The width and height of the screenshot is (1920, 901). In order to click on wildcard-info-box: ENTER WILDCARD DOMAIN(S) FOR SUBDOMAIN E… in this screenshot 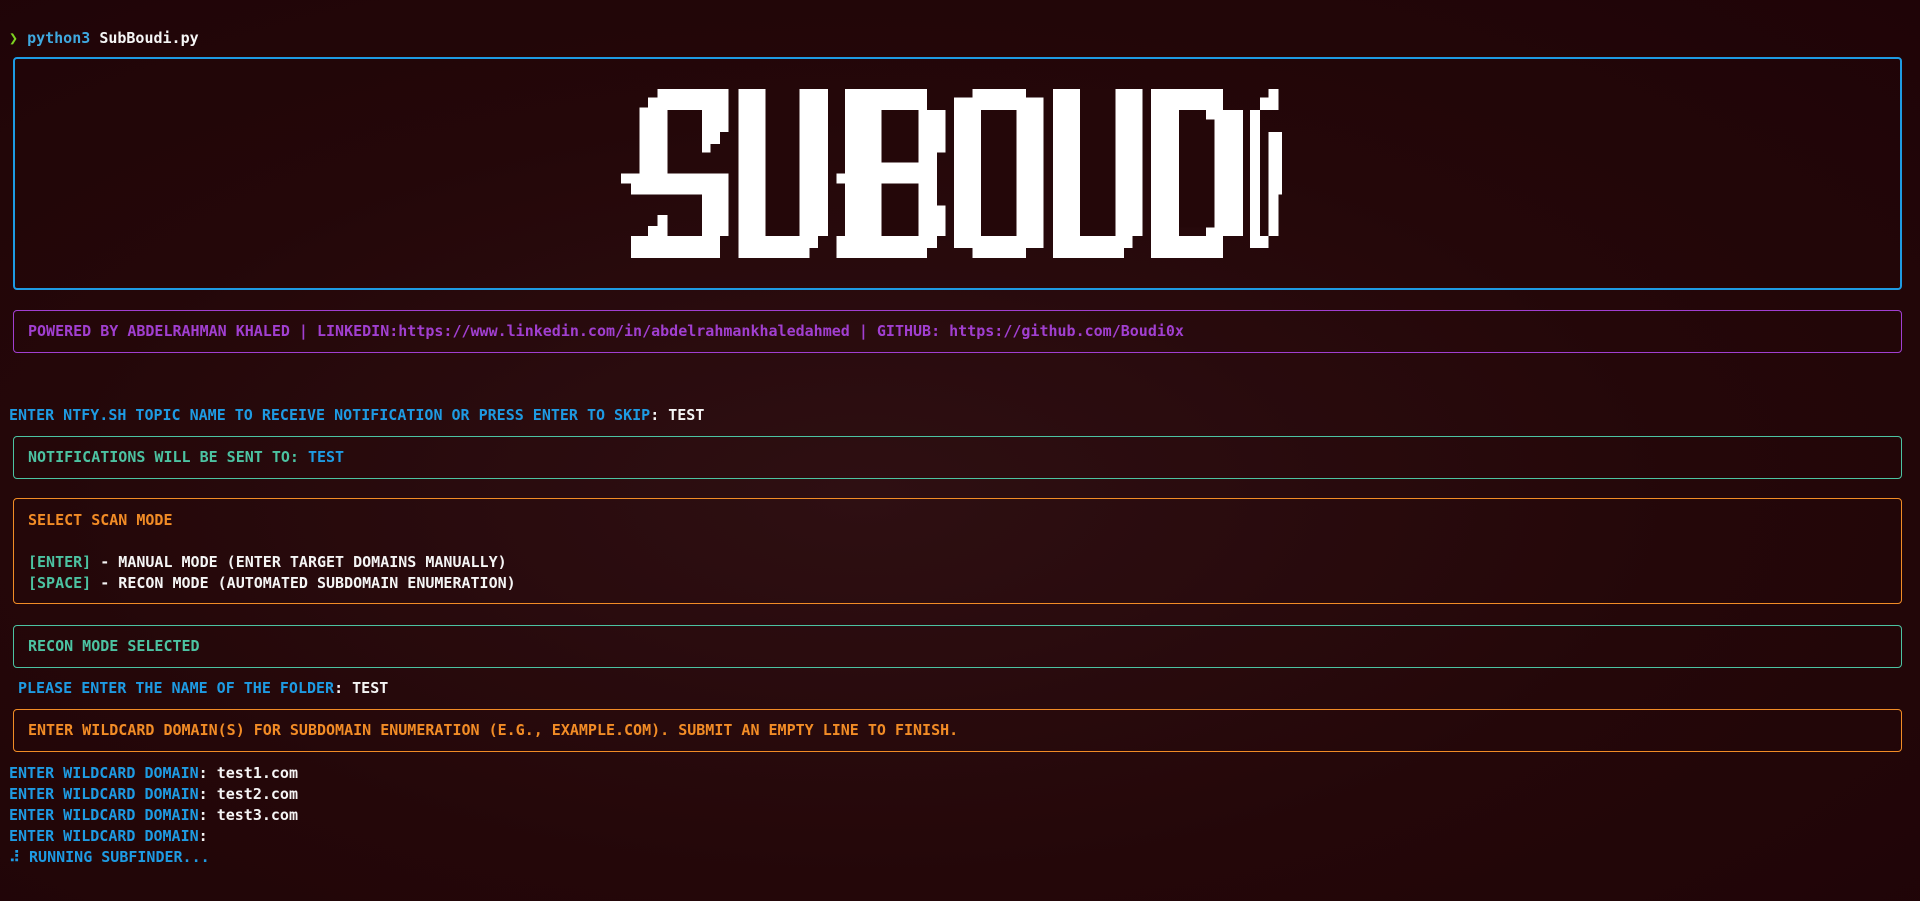, I will do `click(957, 730)`.